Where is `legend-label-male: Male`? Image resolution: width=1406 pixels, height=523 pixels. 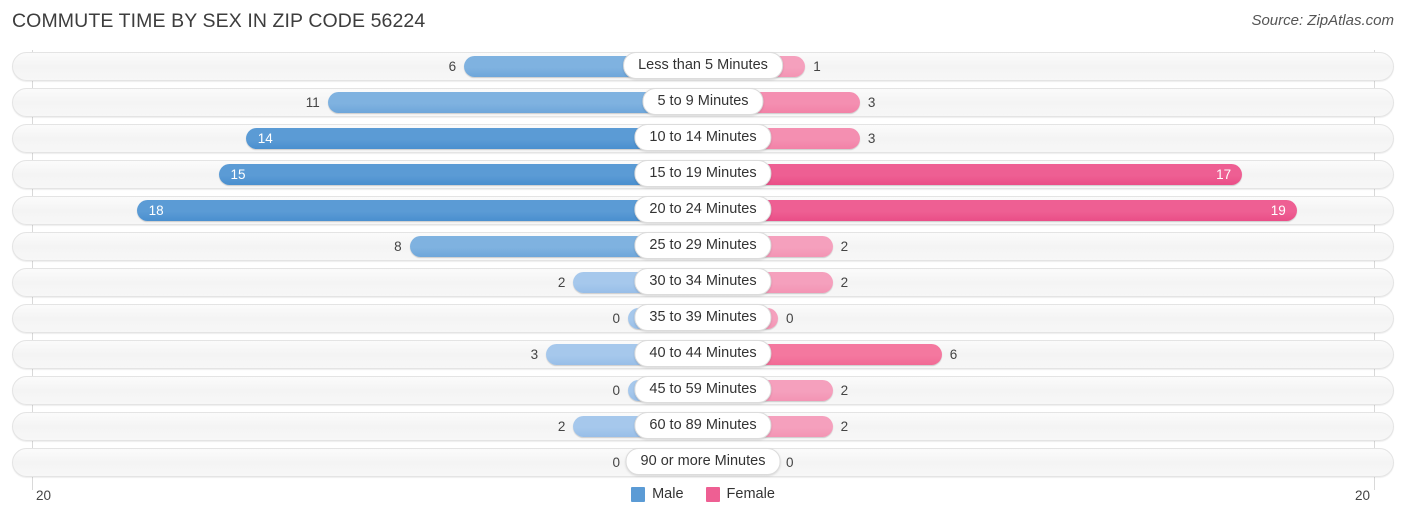
legend-label-male: Male is located at coordinates (668, 494).